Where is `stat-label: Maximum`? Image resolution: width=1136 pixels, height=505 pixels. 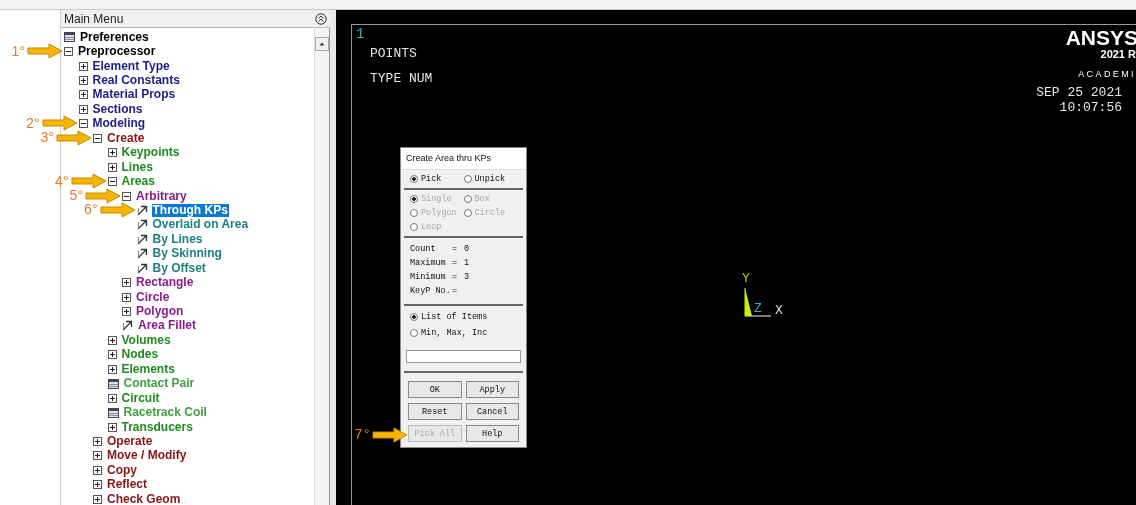 stat-label: Maximum is located at coordinates (428, 263).